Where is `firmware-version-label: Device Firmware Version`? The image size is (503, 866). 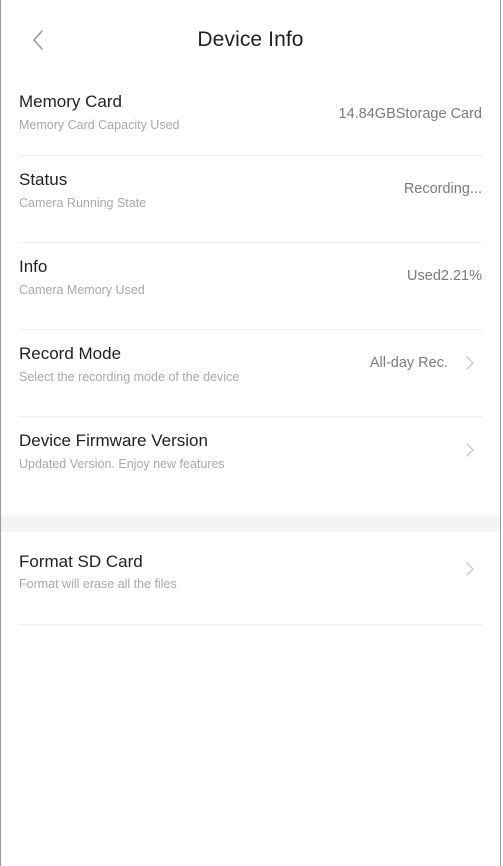
firmware-version-label: Device Firmware Version is located at coordinates (113, 440).